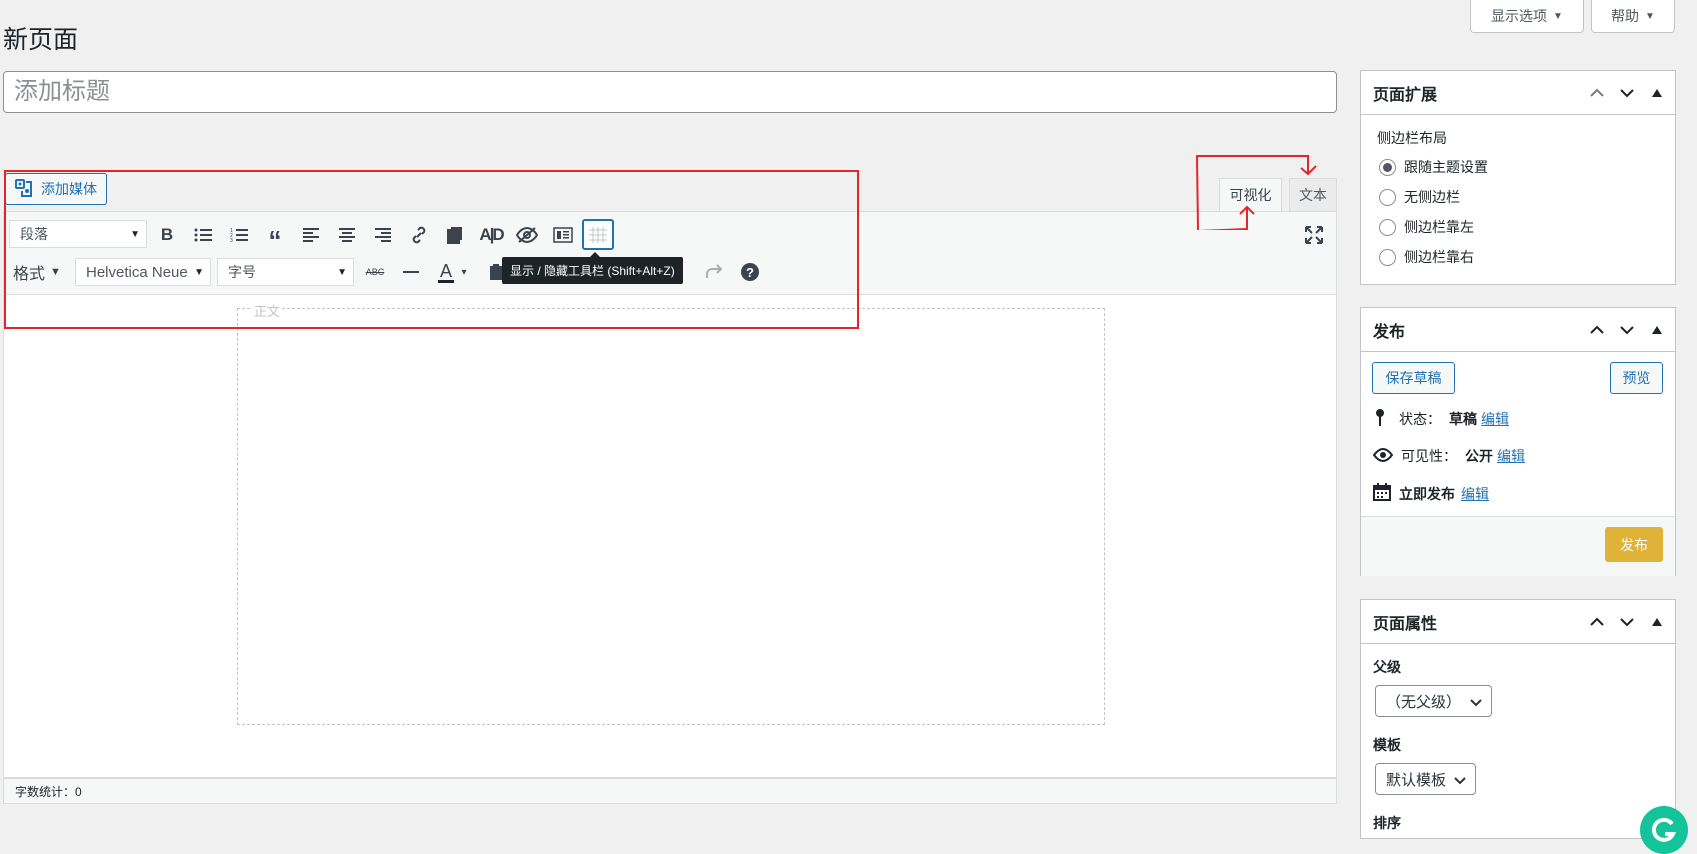  I want to click on panel-title: 页面属性, so click(1405, 624).